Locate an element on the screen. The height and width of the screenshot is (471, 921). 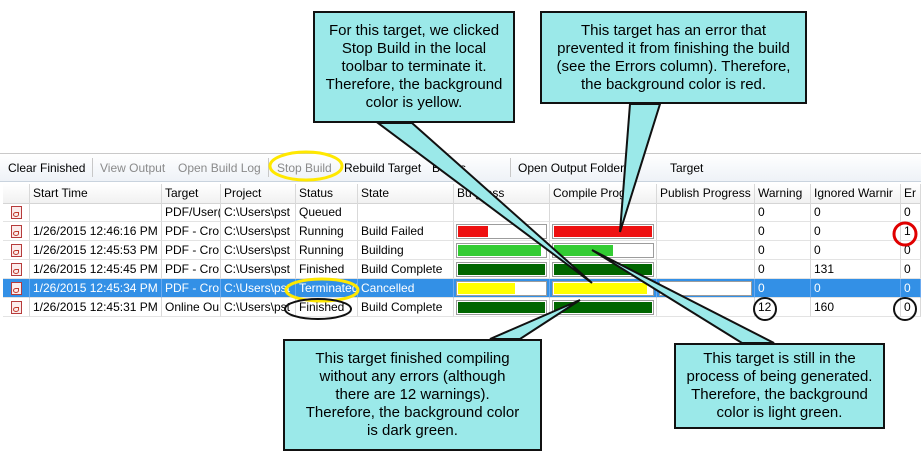
warning-count-highlight is located at coordinates (765, 309).